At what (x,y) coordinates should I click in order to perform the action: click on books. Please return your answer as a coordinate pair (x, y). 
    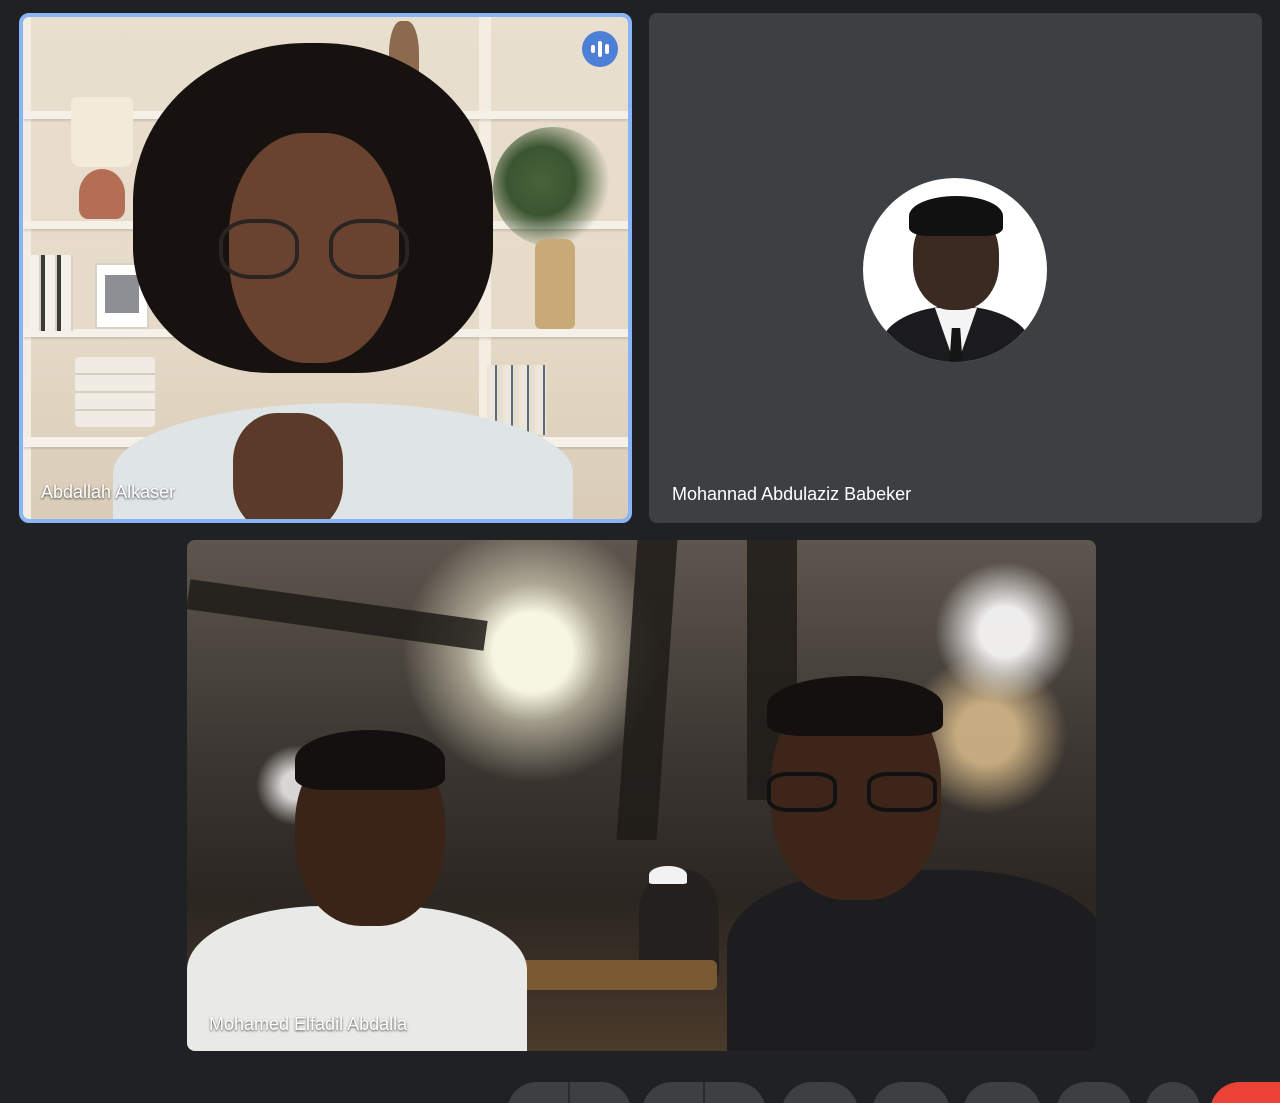
    Looking at the image, I should click on (51, 293).